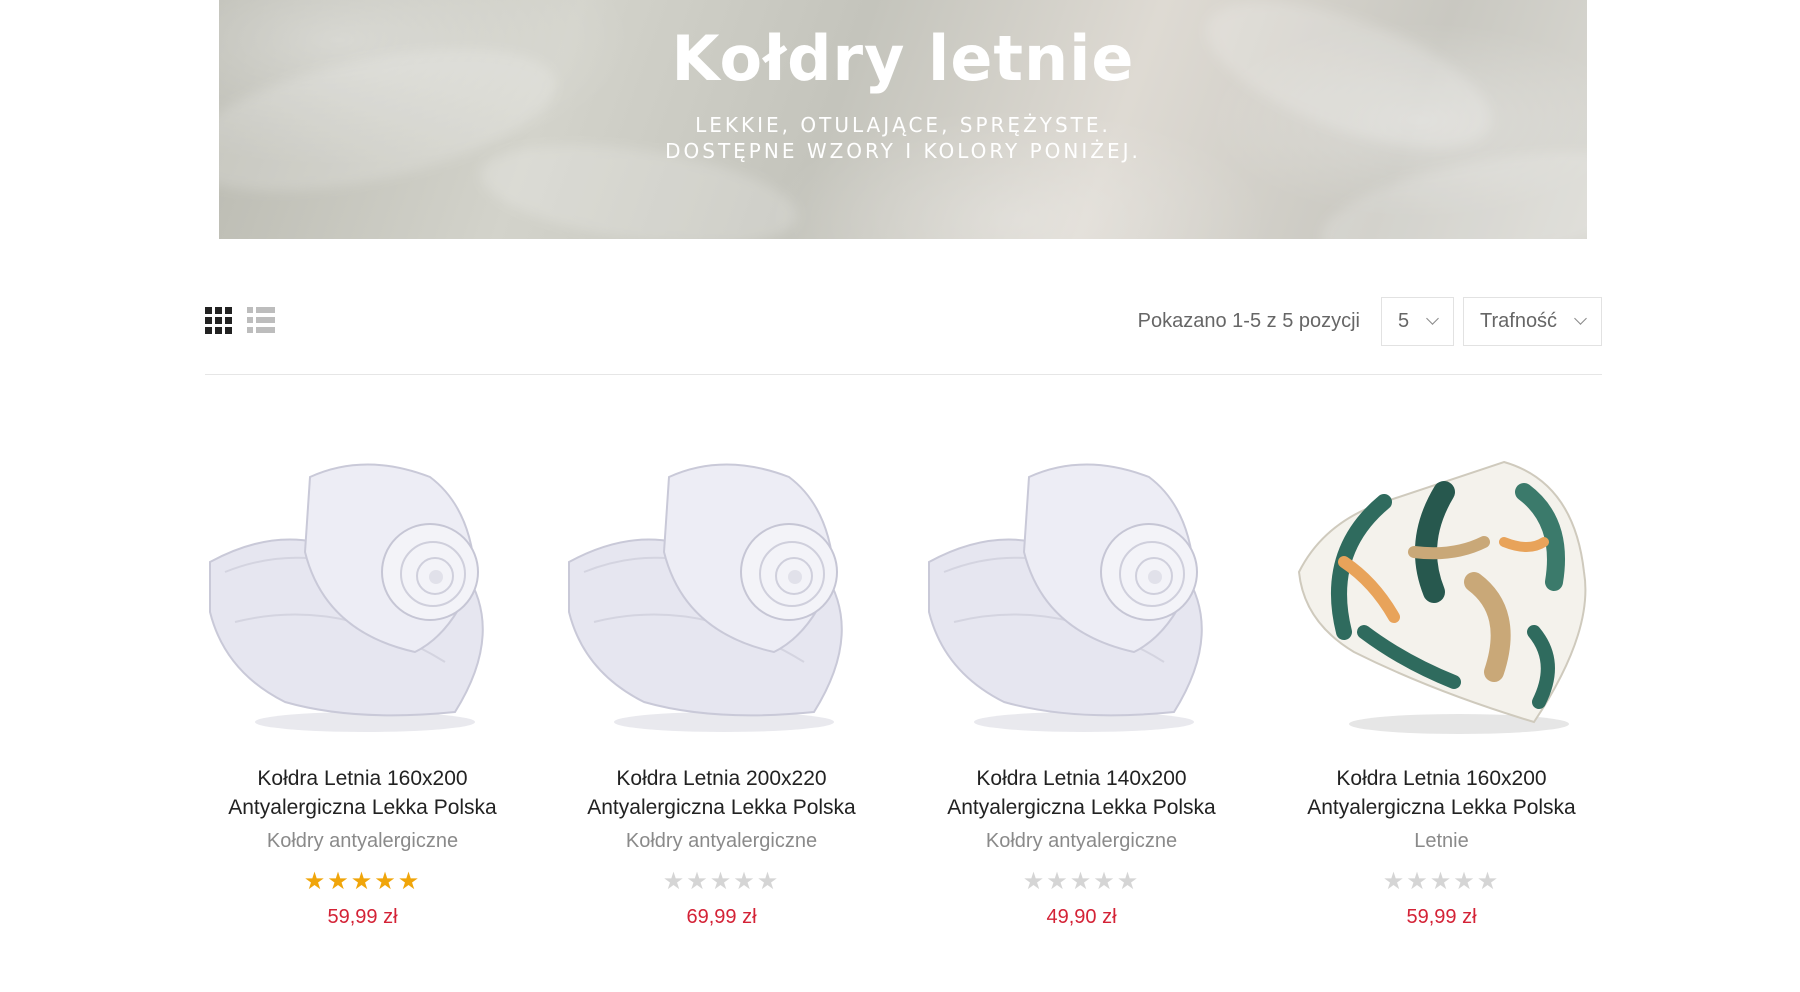 The image size is (1800, 992). What do you see at coordinates (903, 125) in the screenshot?
I see `banner-subtitle-line1: LEKKIE, OTULAJĄCE, SPRĘŻYSTE.` at bounding box center [903, 125].